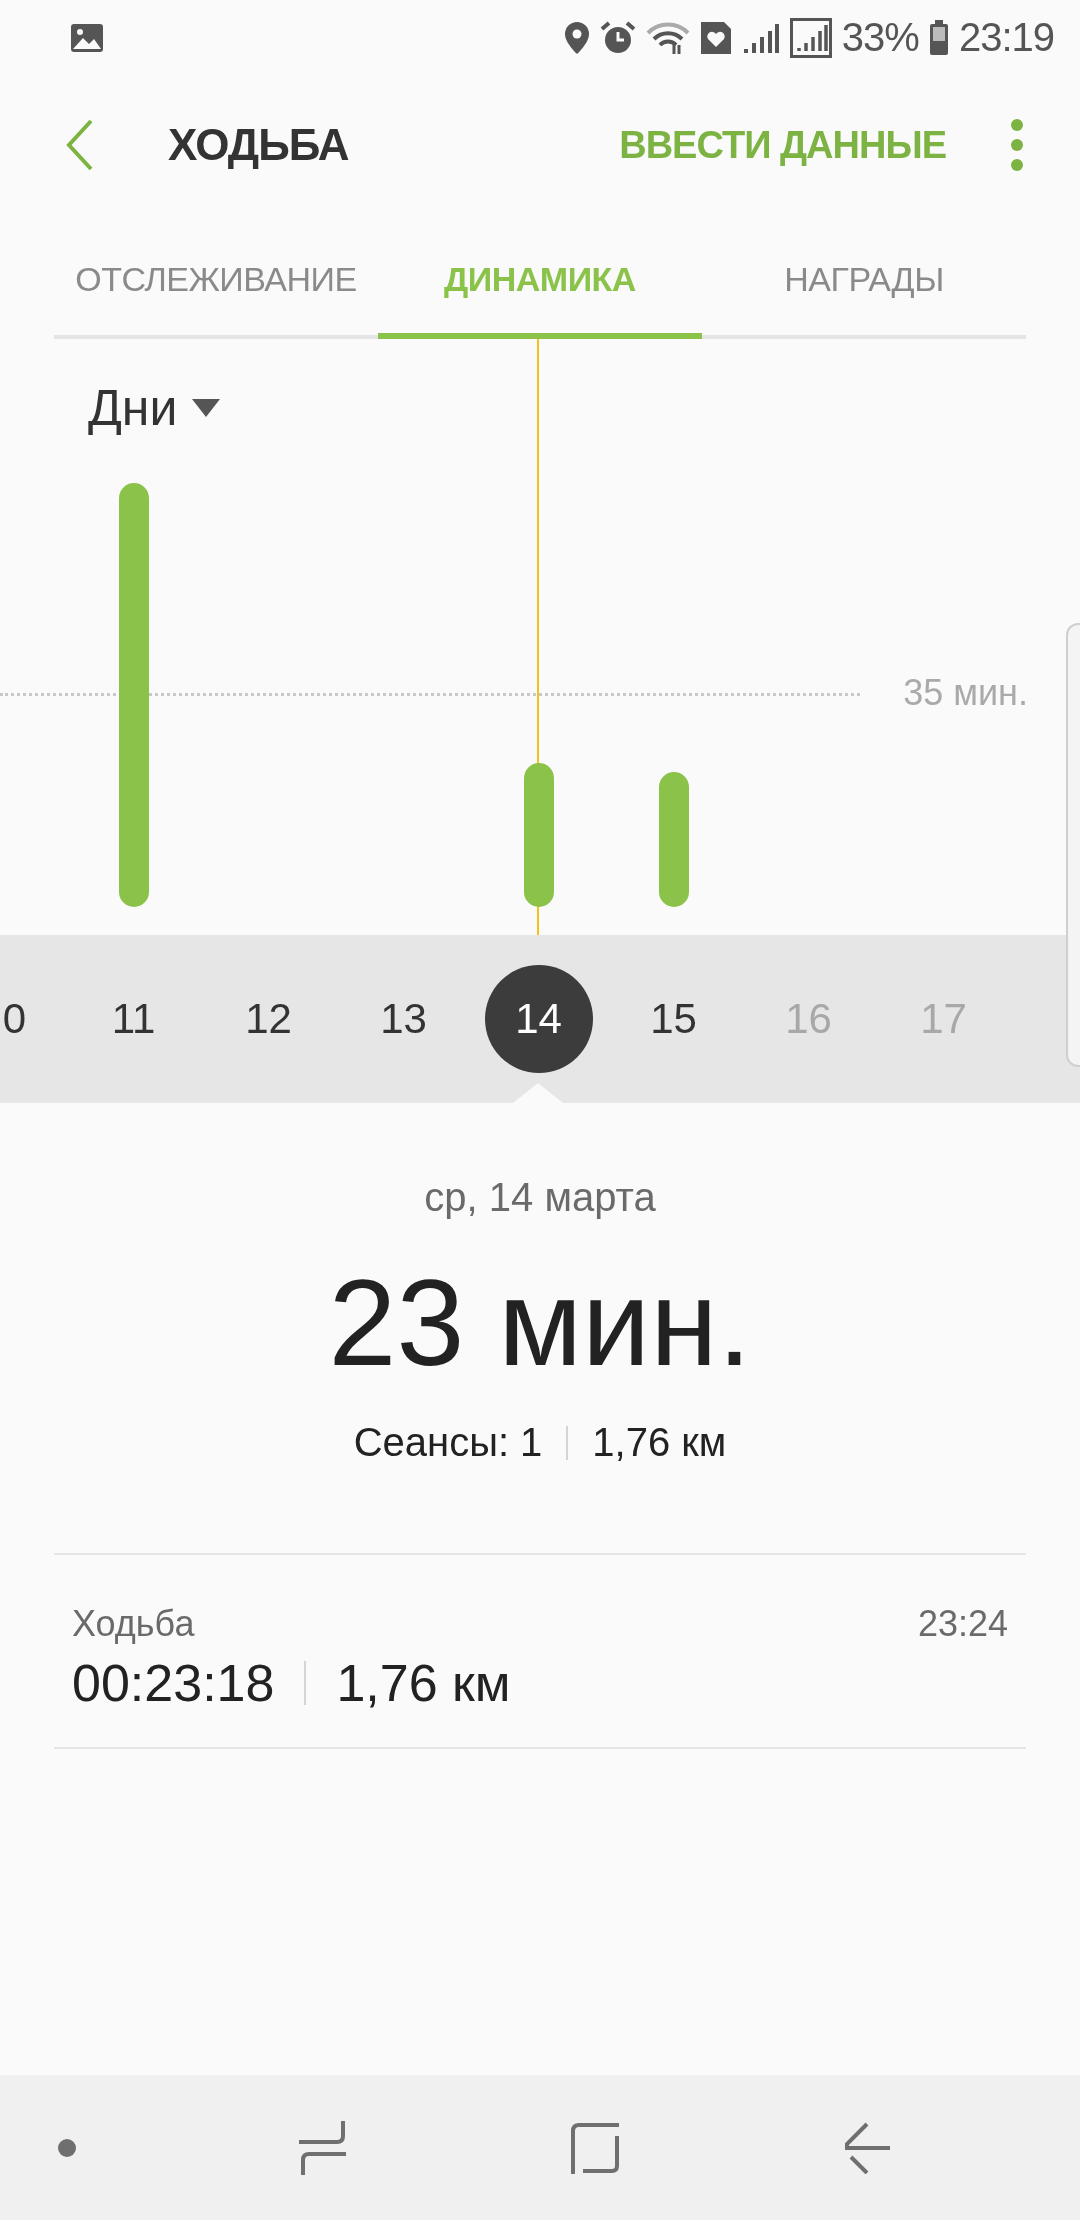 The height and width of the screenshot is (2220, 1080). I want to click on day-button: 15, so click(673, 1019).